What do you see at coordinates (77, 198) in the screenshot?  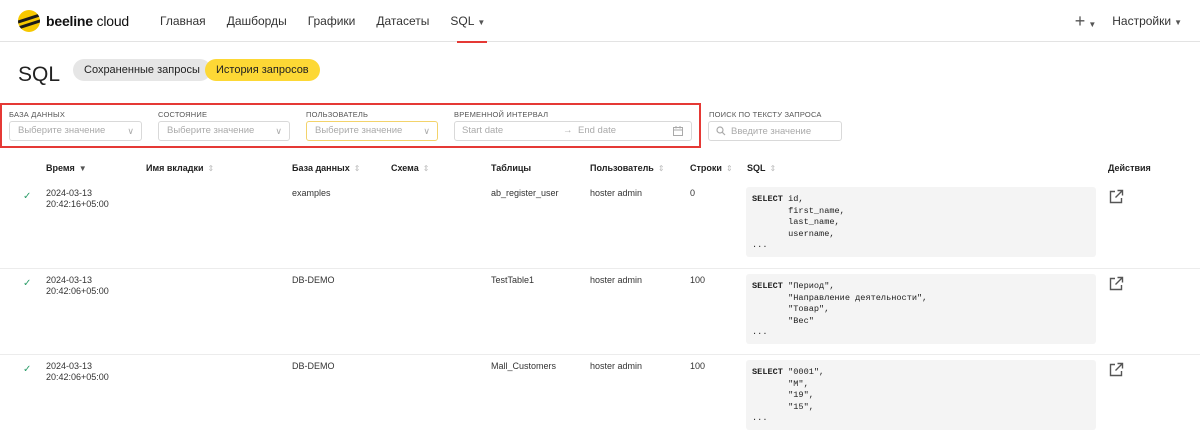 I see `row-time: 2024-03-13 20:42:16+05:00` at bounding box center [77, 198].